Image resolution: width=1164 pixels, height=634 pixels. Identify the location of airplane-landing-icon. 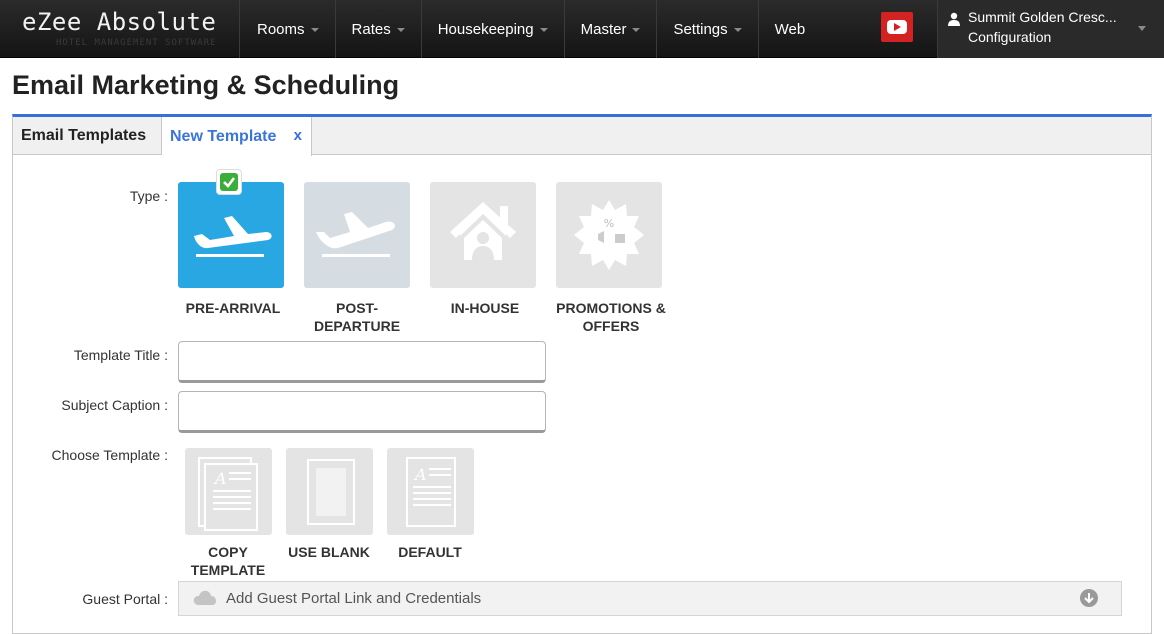
(233, 236).